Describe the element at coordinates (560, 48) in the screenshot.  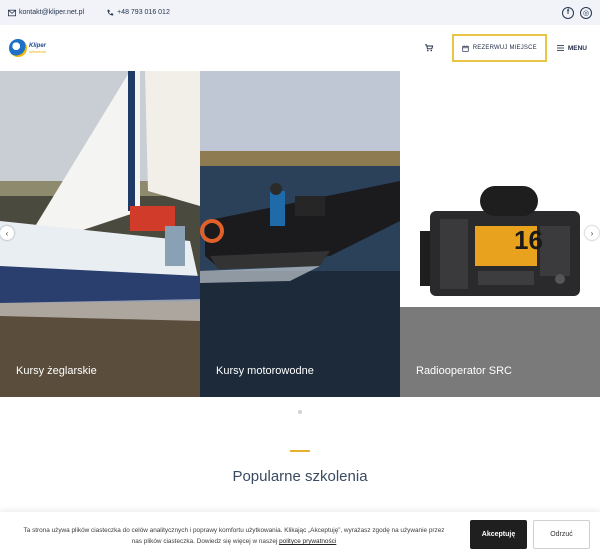
I see `hamburger-icon` at that location.